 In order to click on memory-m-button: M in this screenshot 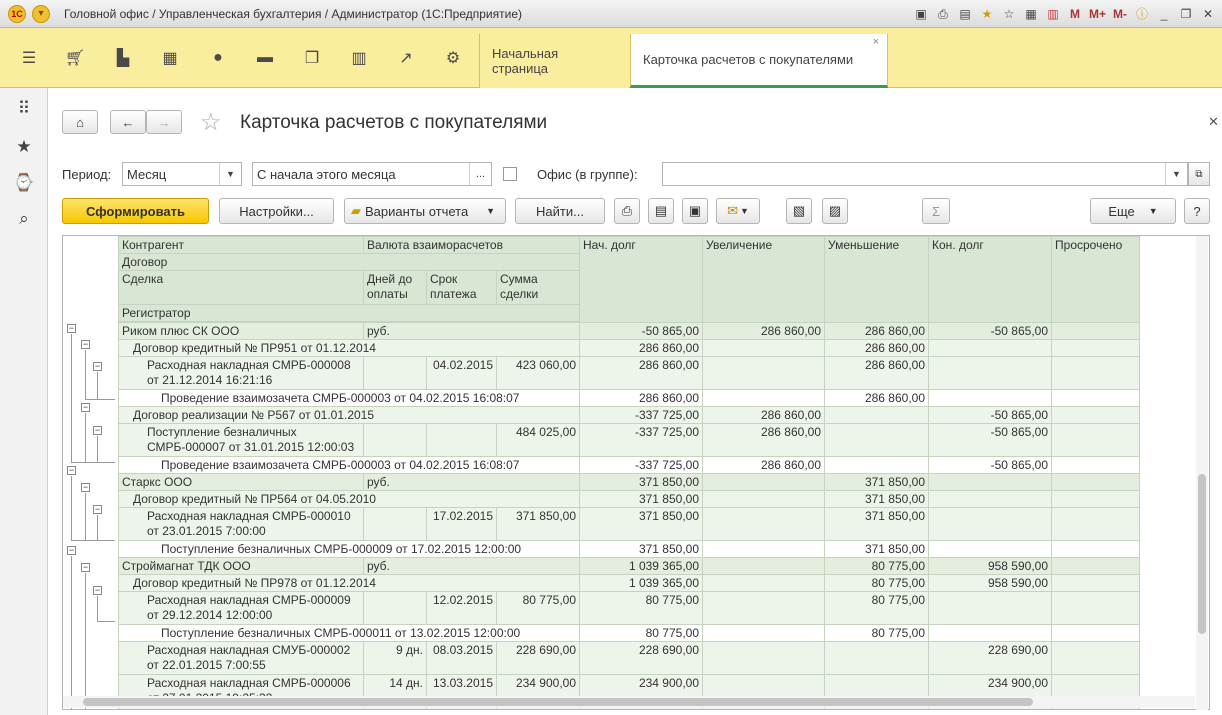, I will do `click(1075, 14)`.